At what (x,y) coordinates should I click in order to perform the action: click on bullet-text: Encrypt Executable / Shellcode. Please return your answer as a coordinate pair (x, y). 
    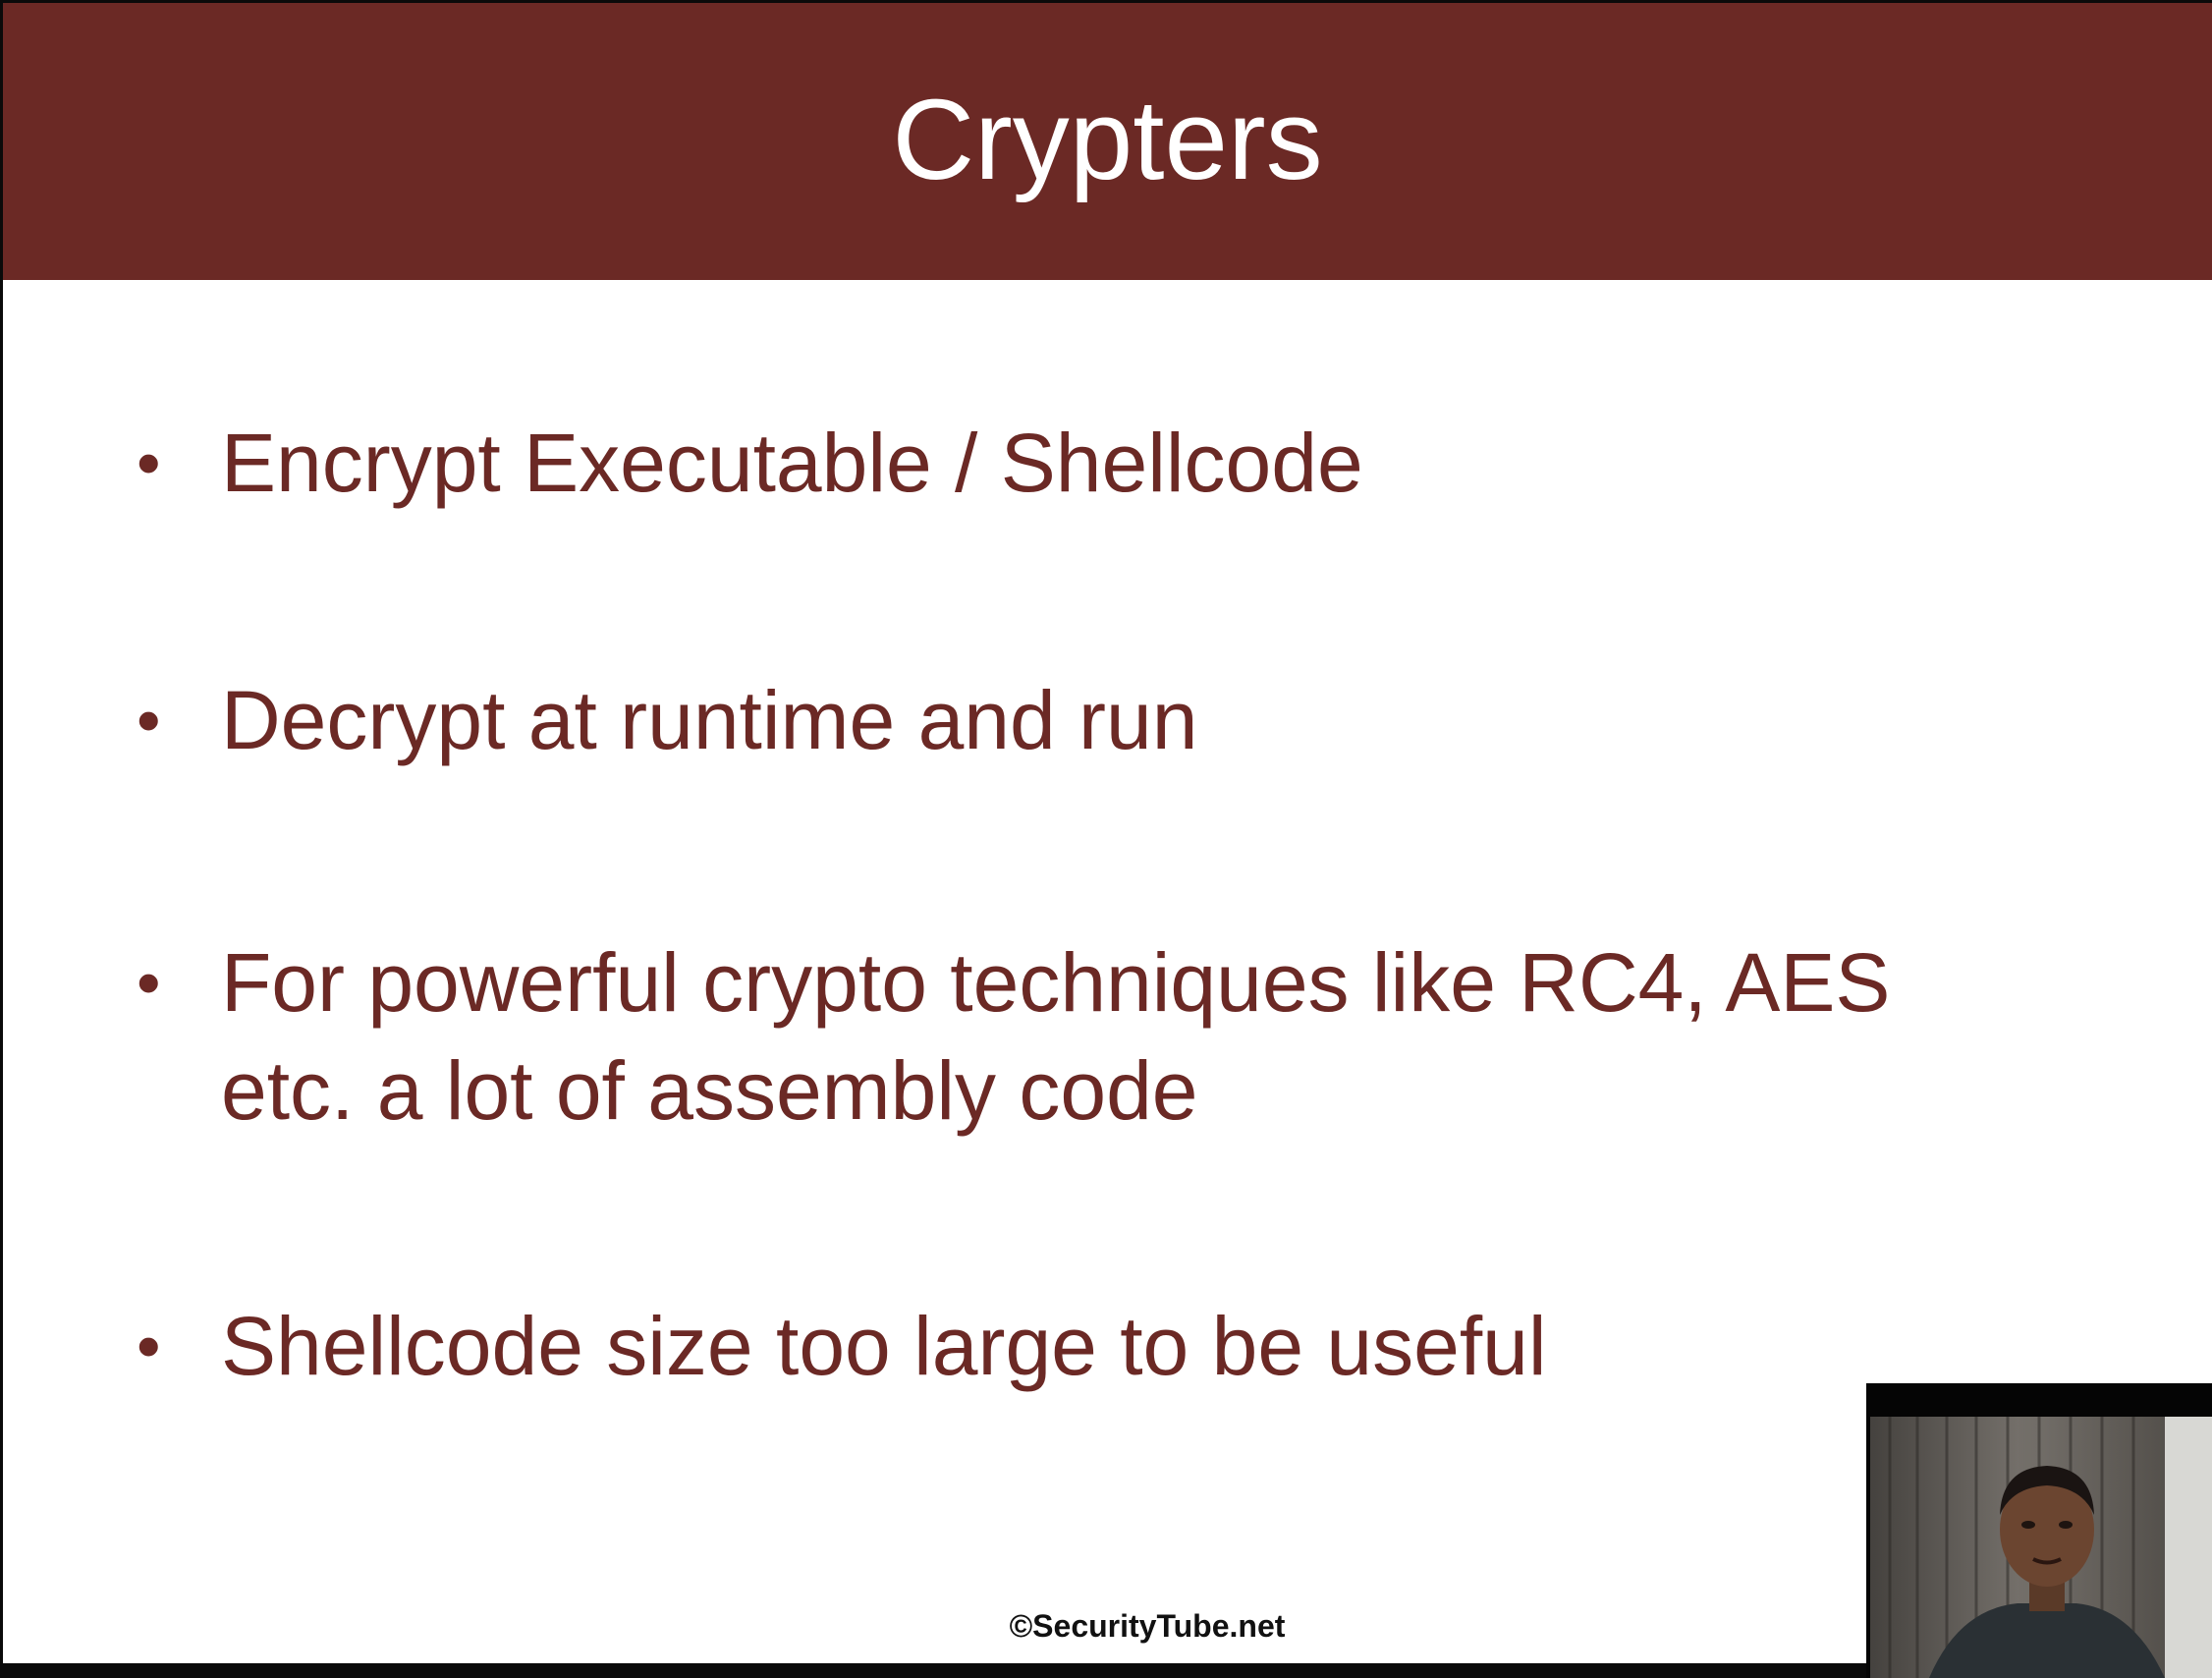
    Looking at the image, I should click on (792, 463).